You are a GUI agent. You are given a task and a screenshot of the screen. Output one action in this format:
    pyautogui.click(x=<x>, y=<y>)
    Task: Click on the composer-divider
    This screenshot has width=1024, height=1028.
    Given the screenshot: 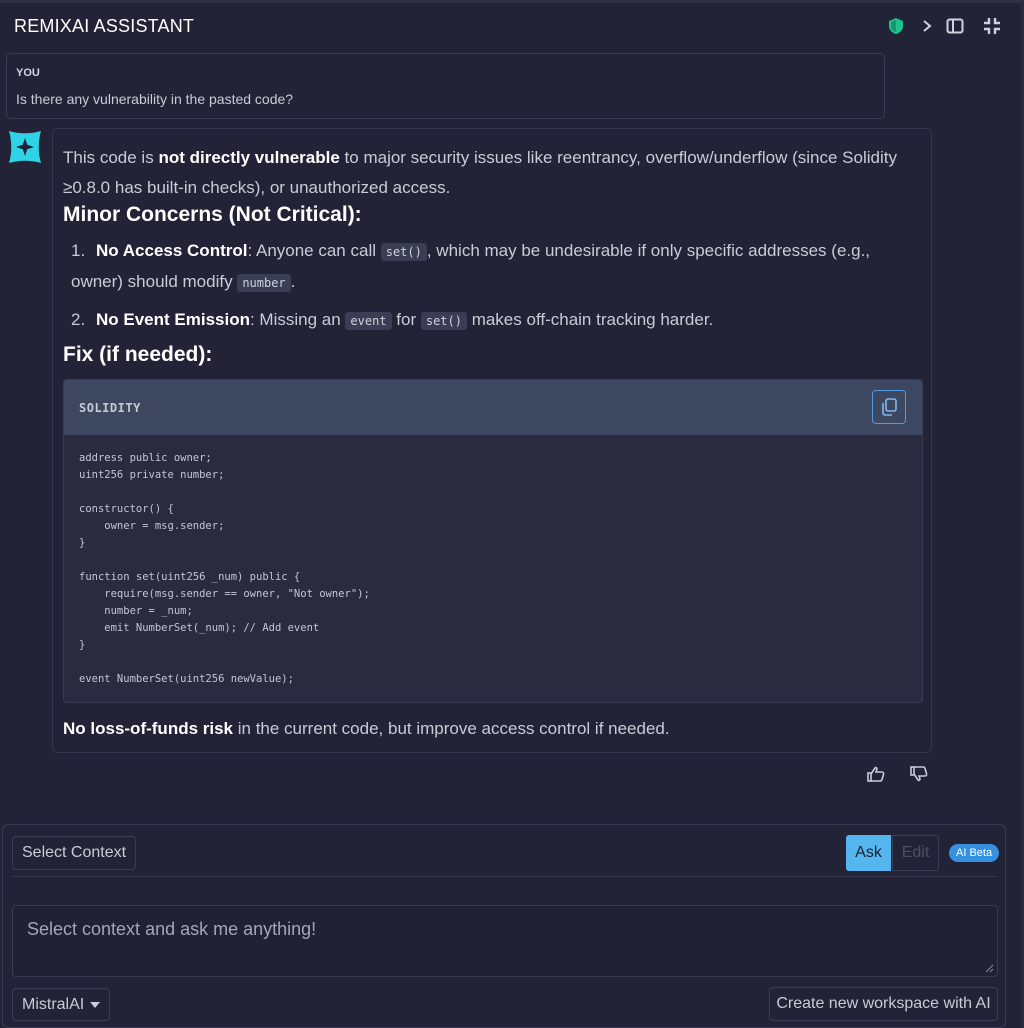 What is the action you would take?
    pyautogui.click(x=504, y=876)
    